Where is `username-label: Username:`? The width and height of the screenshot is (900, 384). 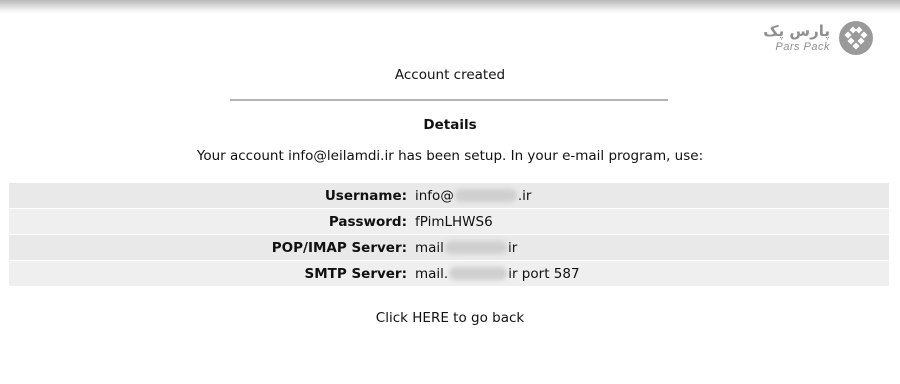 username-label: Username: is located at coordinates (365, 195).